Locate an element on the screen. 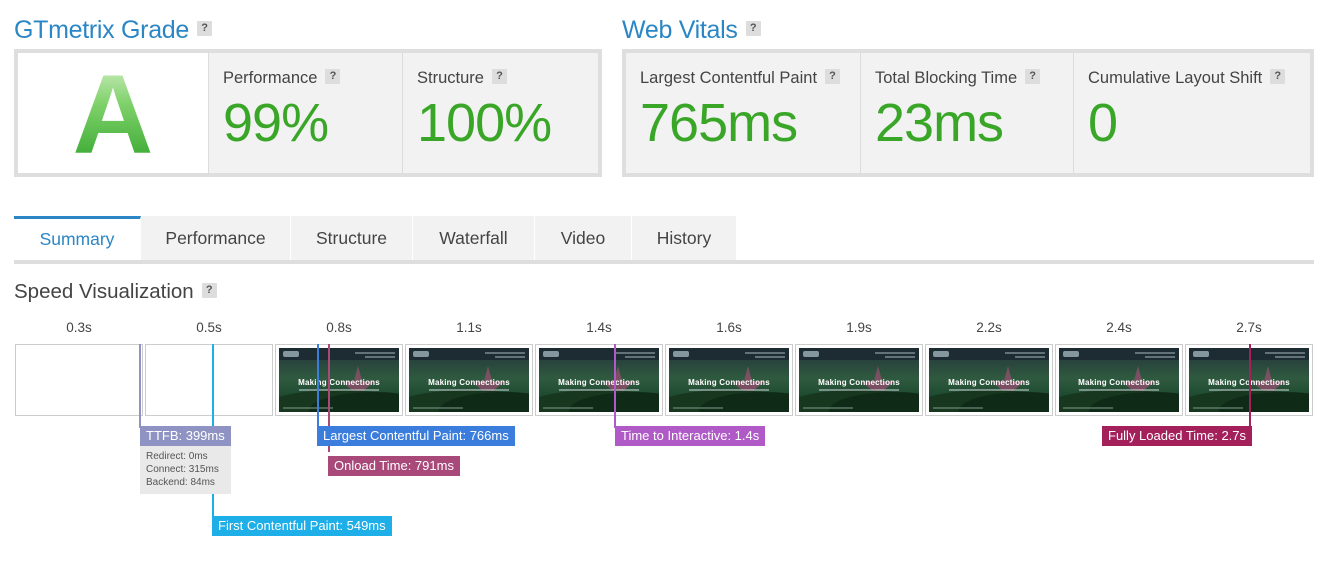 This screenshot has width=1330, height=561. fully-loaded-line is located at coordinates (1250, 386).